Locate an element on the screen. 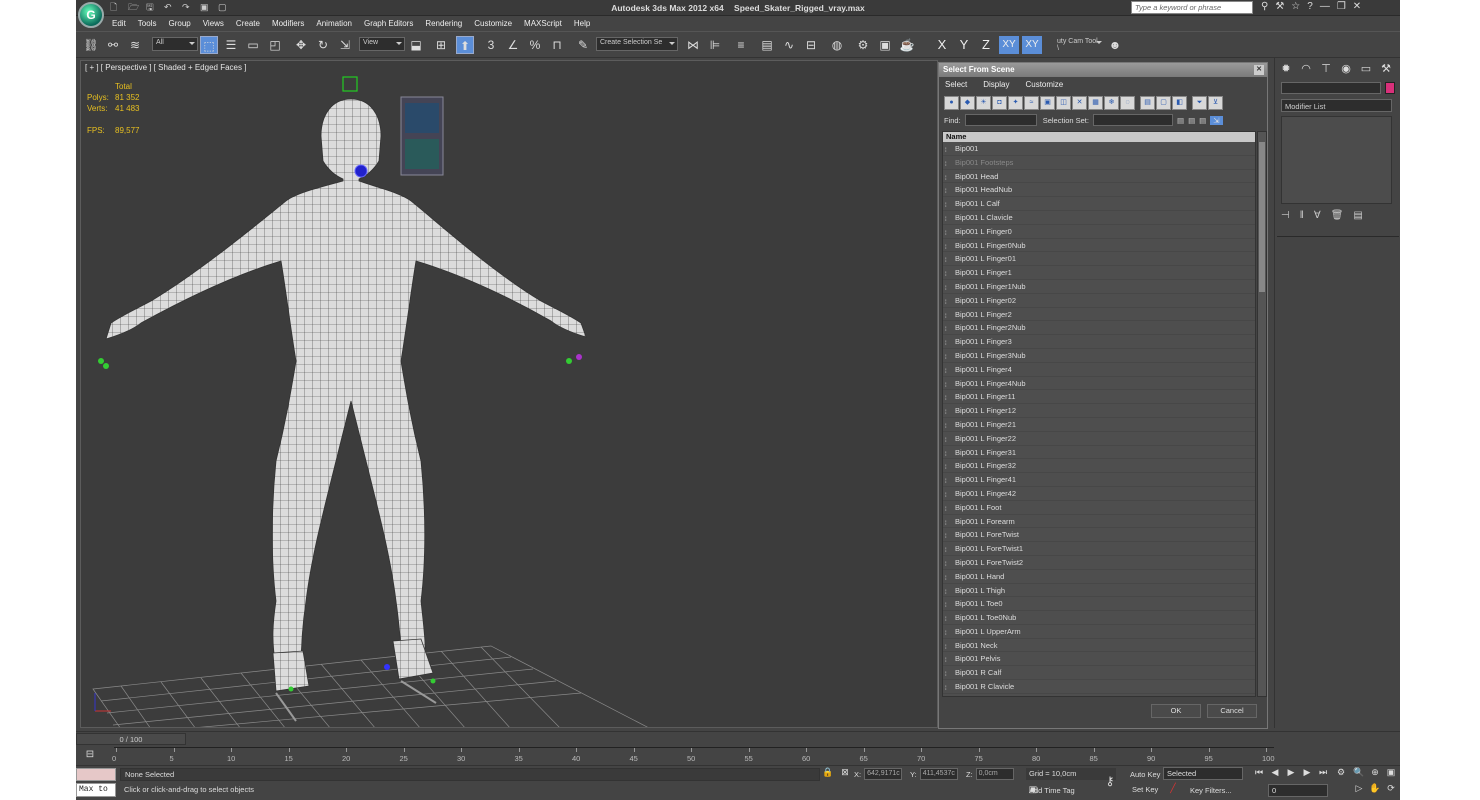  set-key-icon: ⚷ is located at coordinates (1110, 781).